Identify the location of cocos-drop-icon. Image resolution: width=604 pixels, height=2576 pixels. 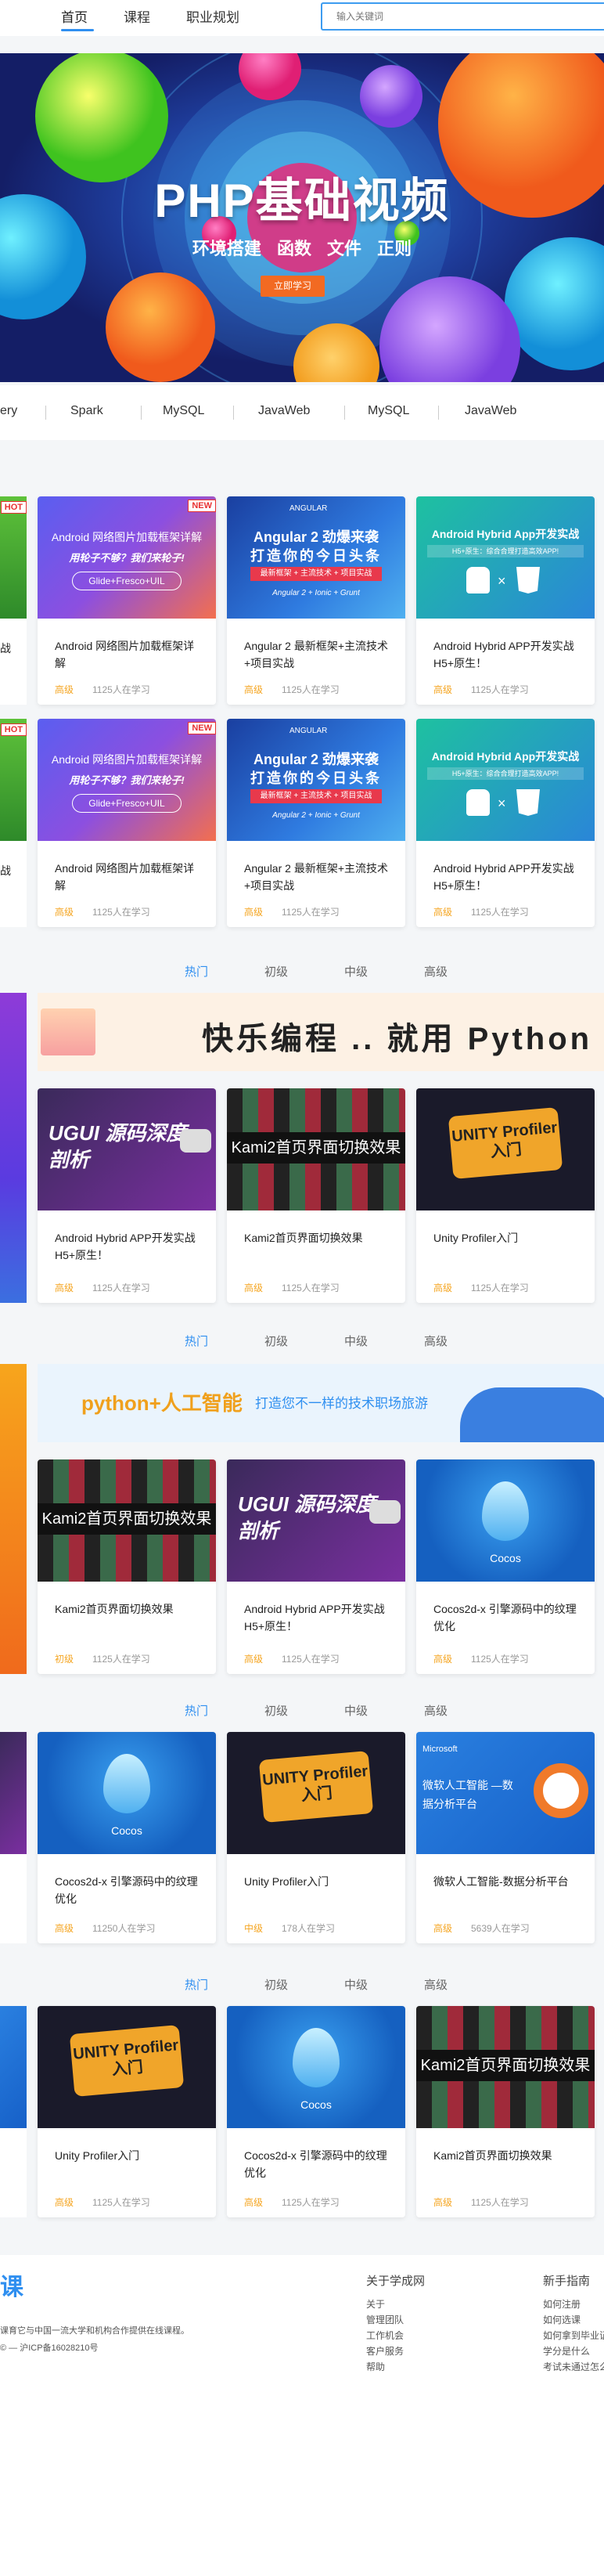
(127, 1783).